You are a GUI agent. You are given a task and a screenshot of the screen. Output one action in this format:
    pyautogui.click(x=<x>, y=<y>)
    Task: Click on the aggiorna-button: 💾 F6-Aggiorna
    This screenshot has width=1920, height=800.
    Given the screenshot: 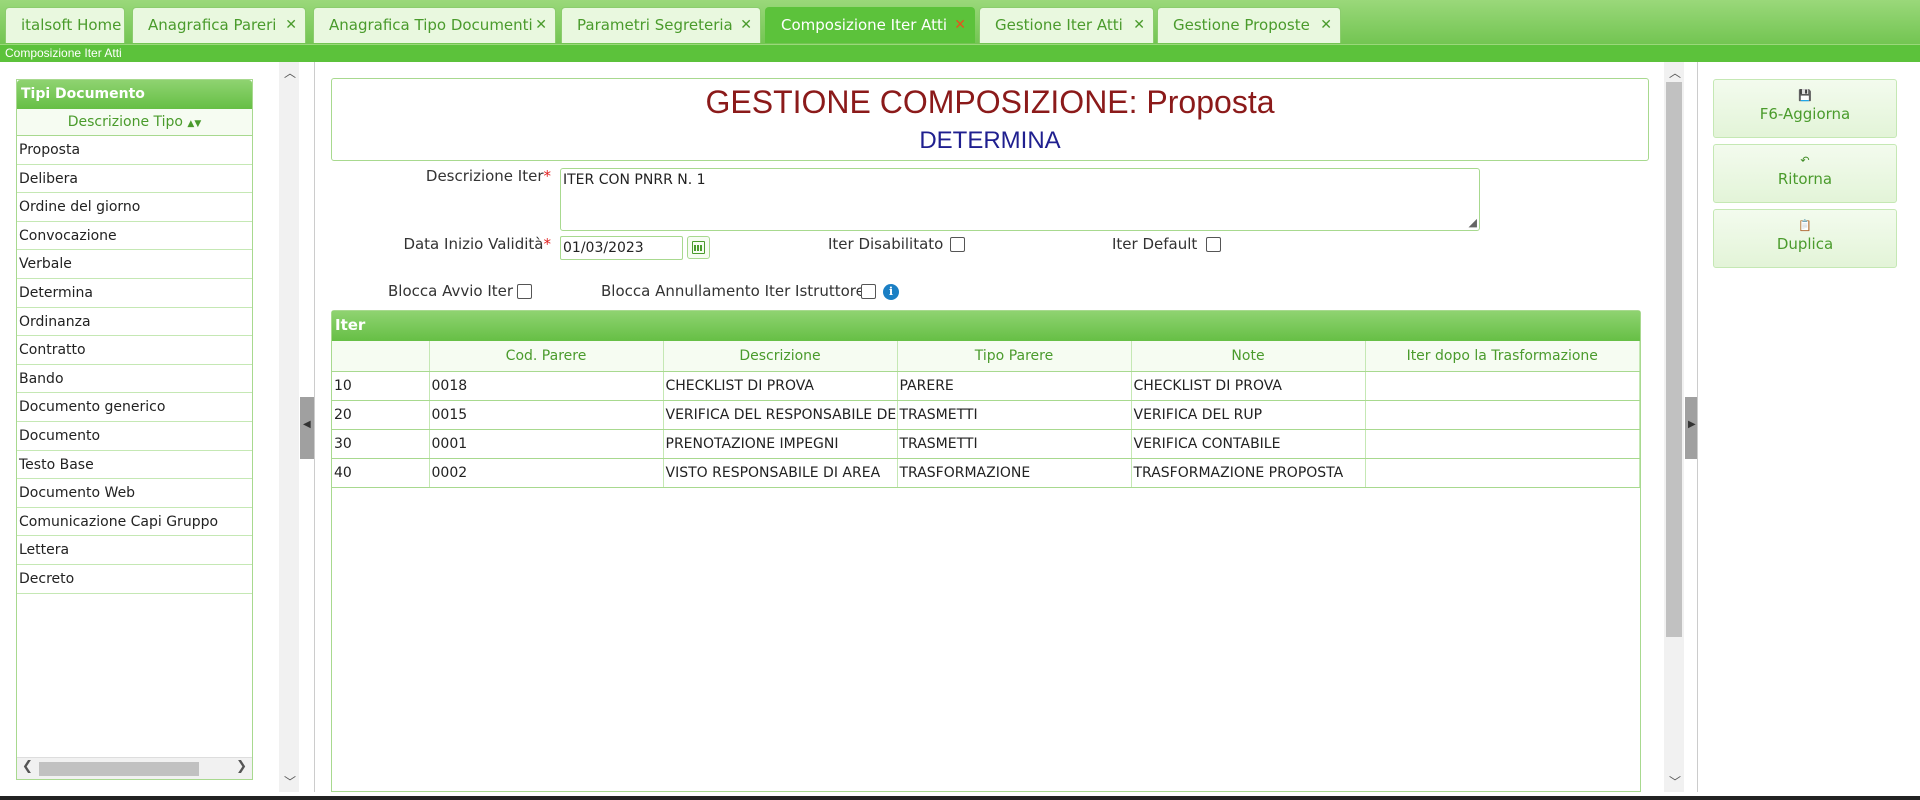 What is the action you would take?
    pyautogui.click(x=1805, y=108)
    